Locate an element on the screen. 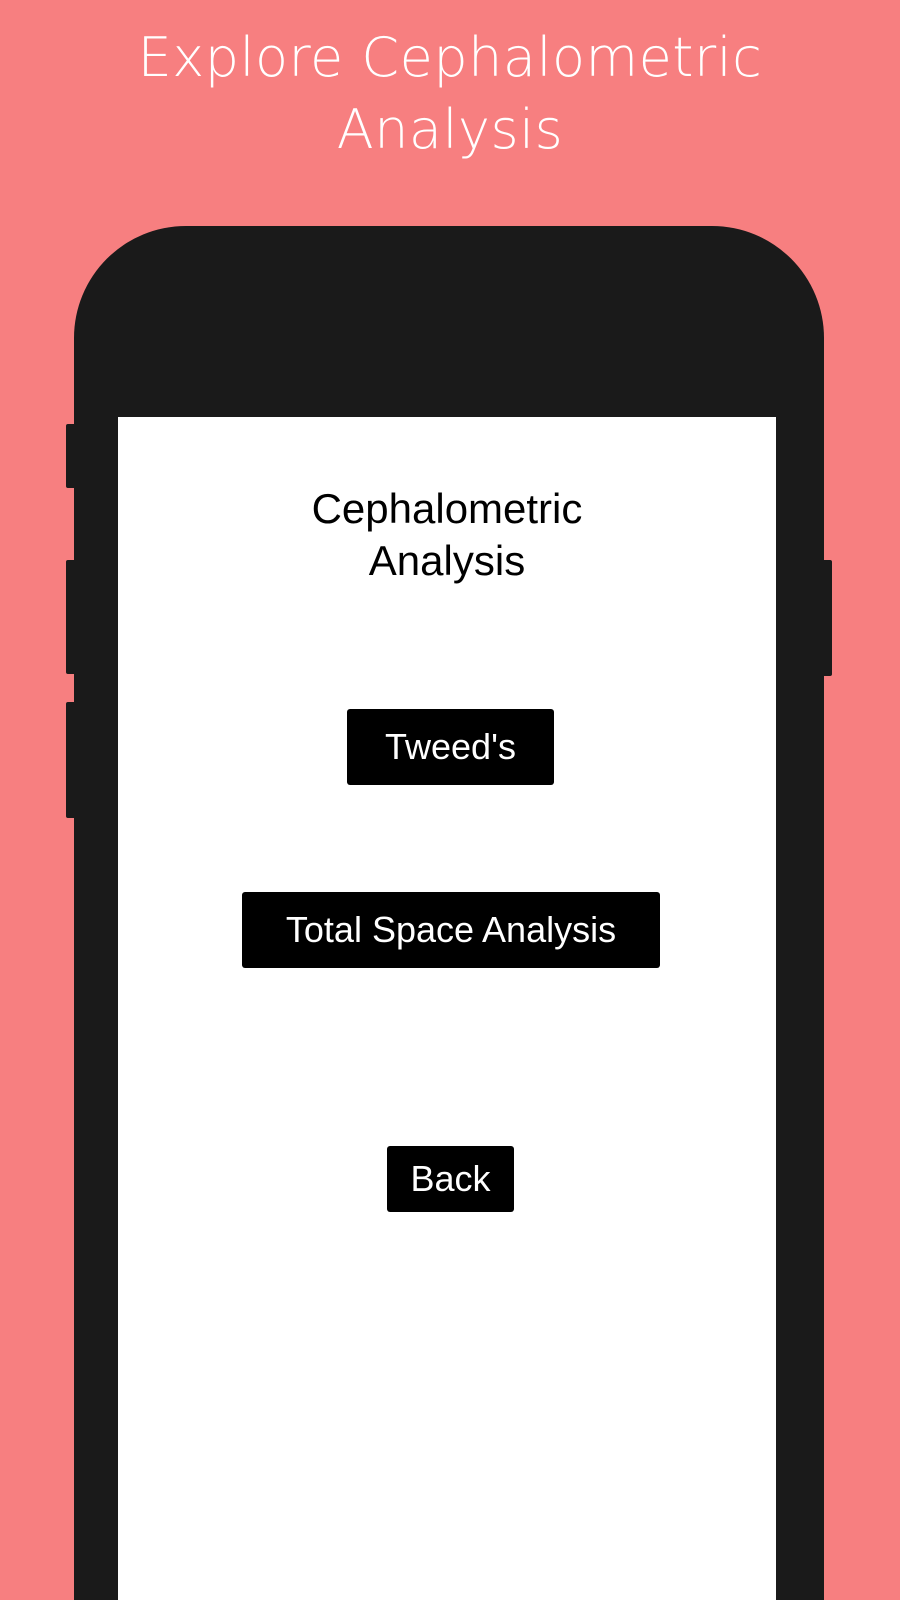  total-space-analysis-button: Total Space Analysis is located at coordinates (451, 930).